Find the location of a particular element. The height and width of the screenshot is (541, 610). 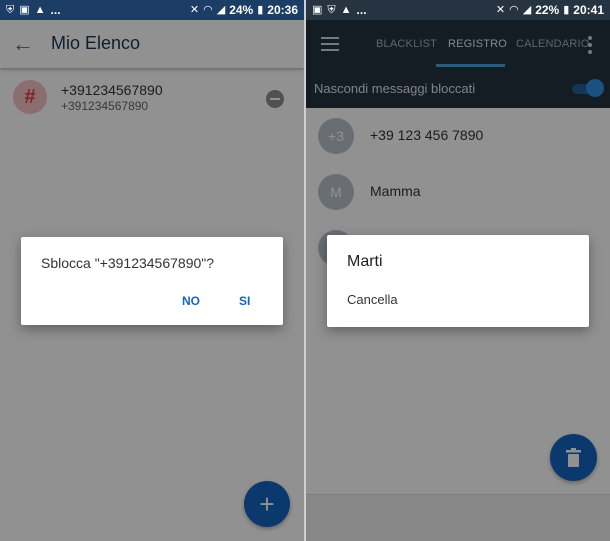

battery-level: 22% is located at coordinates (547, 10).